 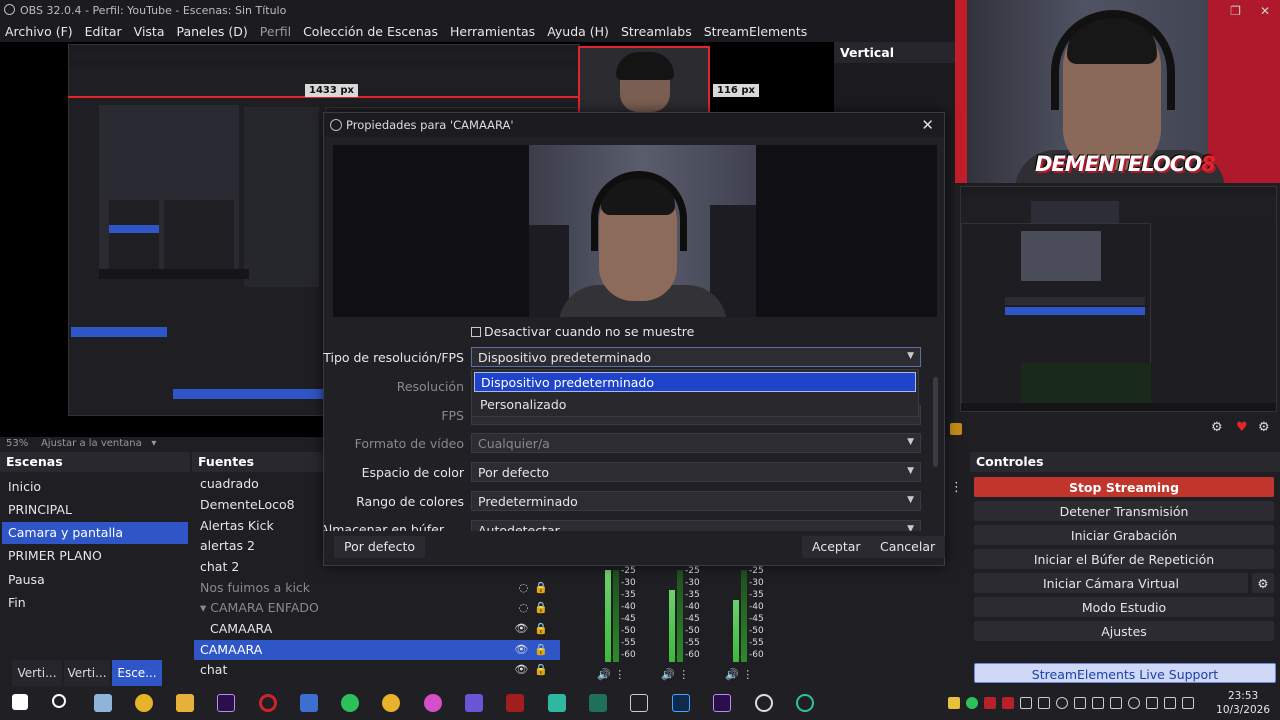 What do you see at coordinates (935, 422) in the screenshot?
I see `dialog-scrollbar` at bounding box center [935, 422].